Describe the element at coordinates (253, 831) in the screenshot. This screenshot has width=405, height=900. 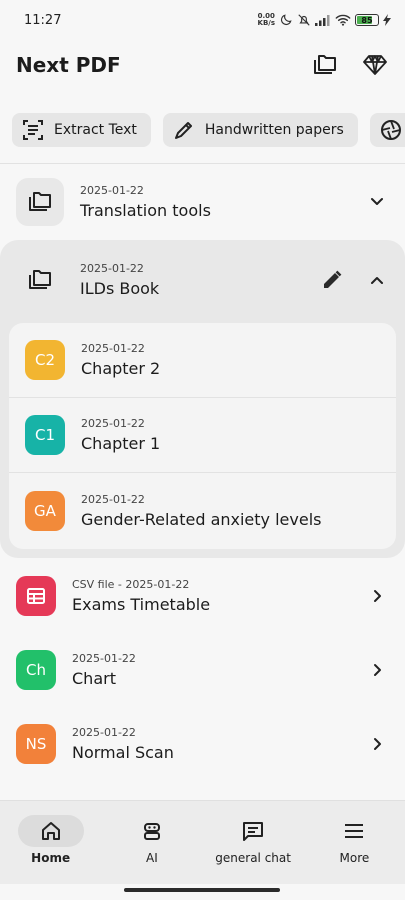
I see `chat-icon` at that location.